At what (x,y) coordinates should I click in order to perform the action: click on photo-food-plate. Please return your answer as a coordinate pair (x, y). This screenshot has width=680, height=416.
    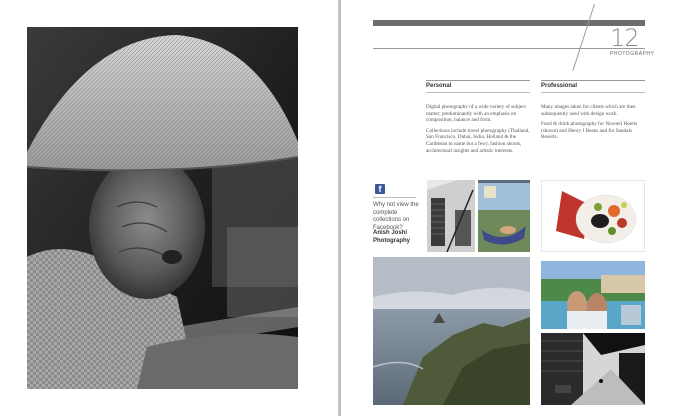
    Looking at the image, I should click on (593, 216).